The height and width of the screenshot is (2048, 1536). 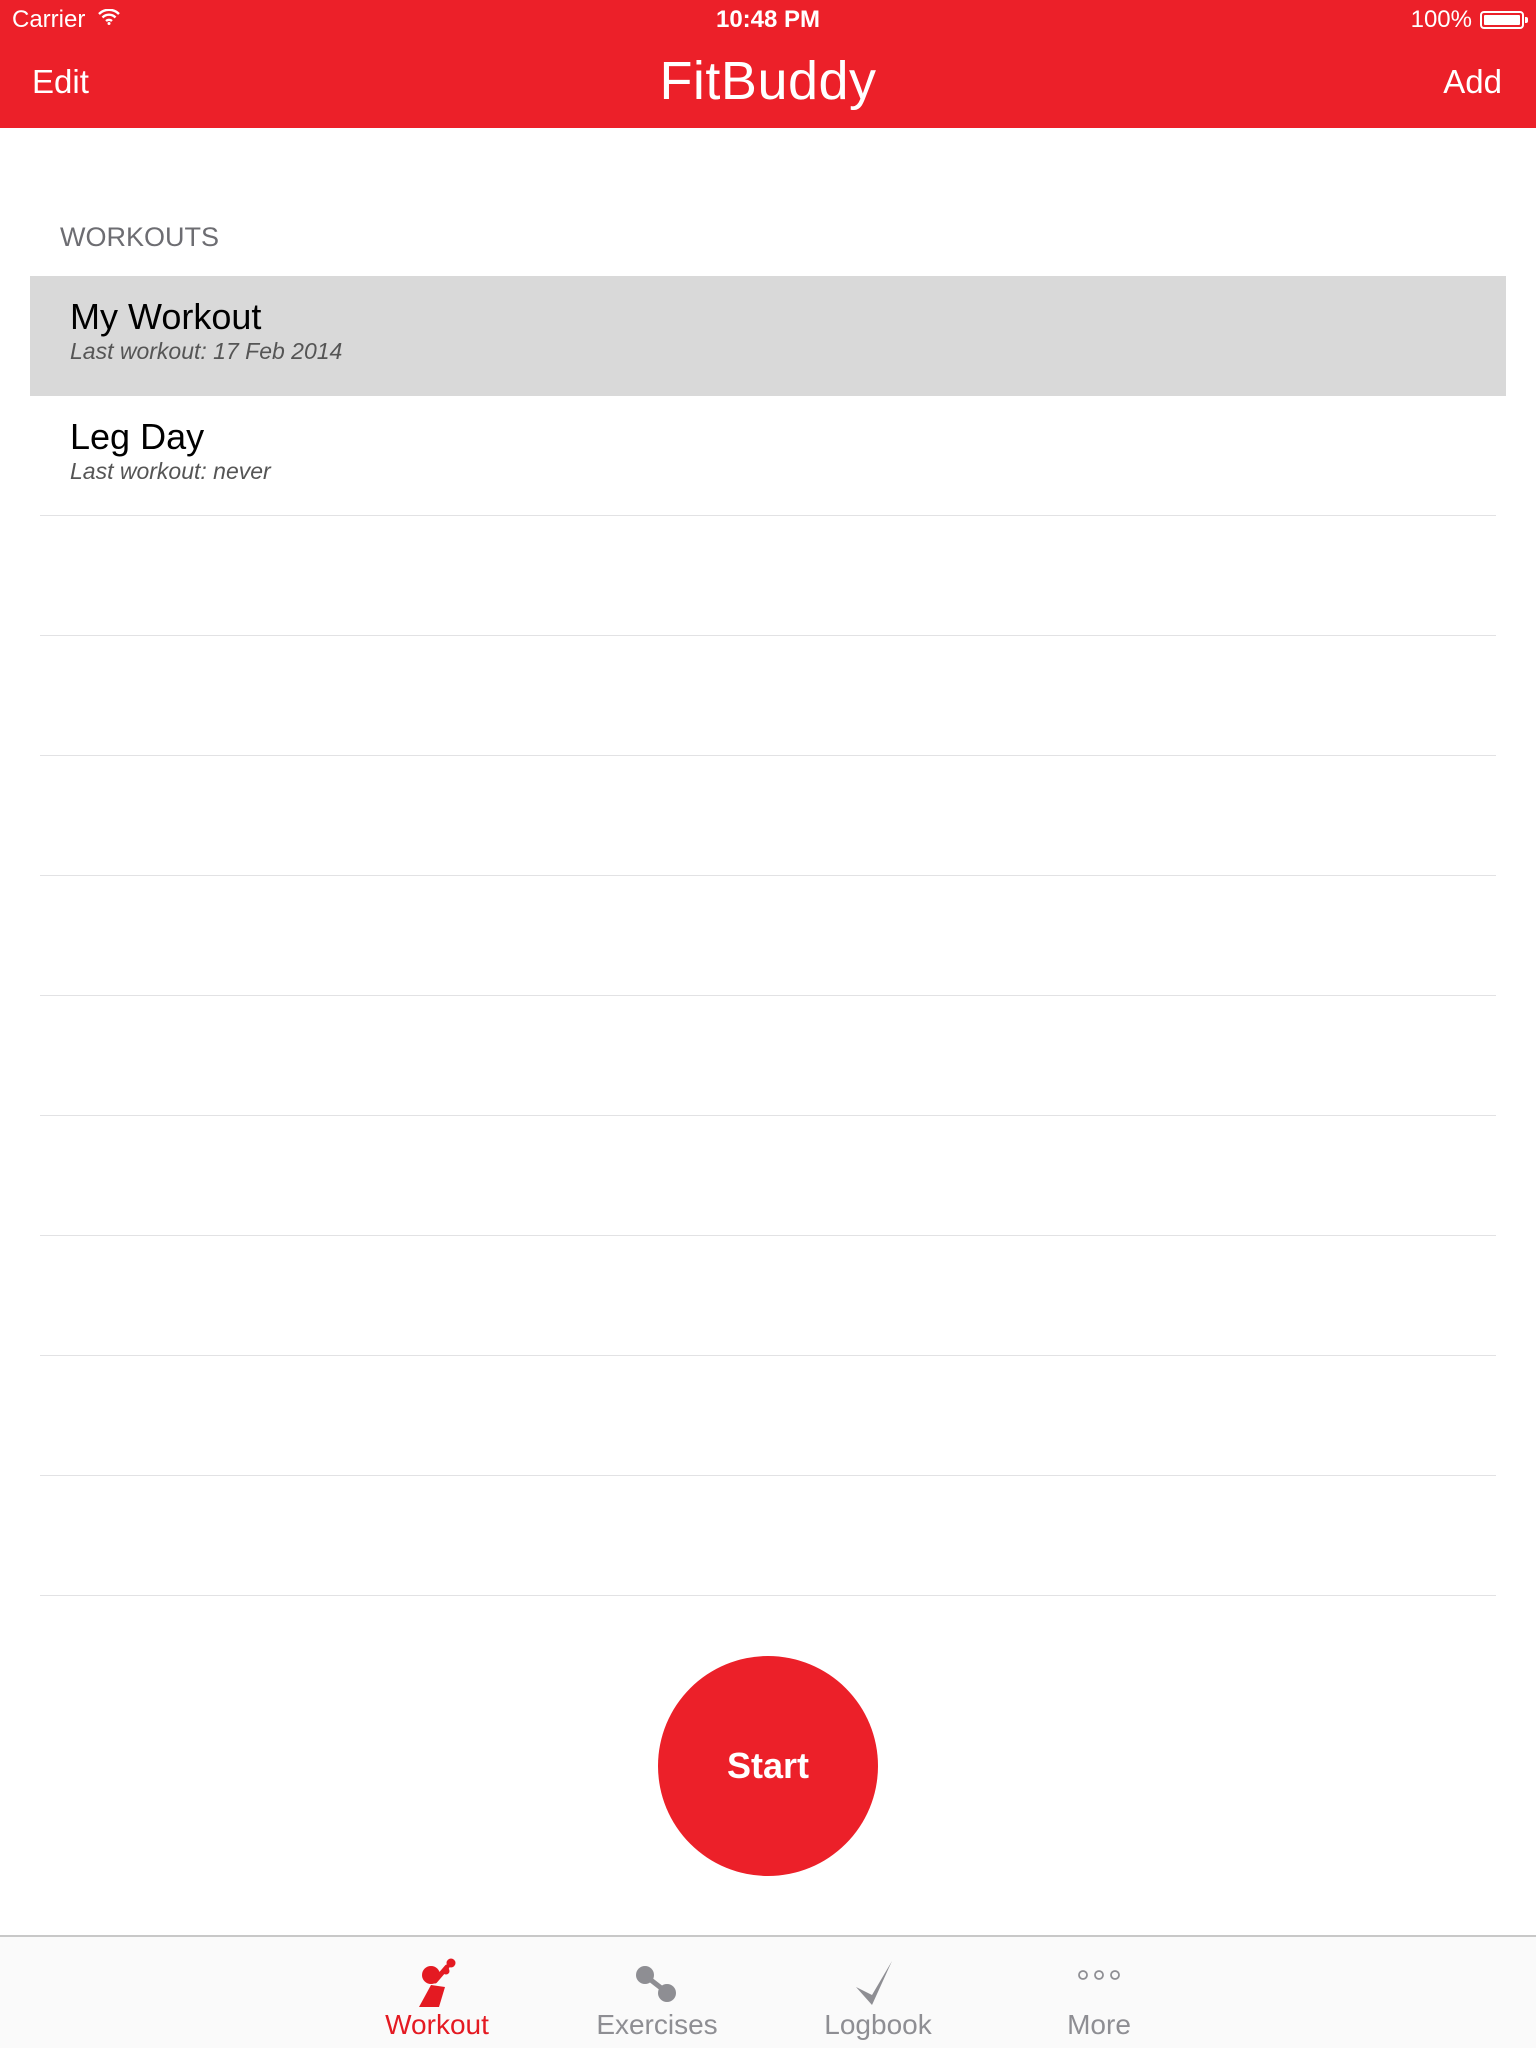 I want to click on navigation-bar: Carrier 10:48 PM 100% Edit FitBuddy Add, so click(x=768, y=64).